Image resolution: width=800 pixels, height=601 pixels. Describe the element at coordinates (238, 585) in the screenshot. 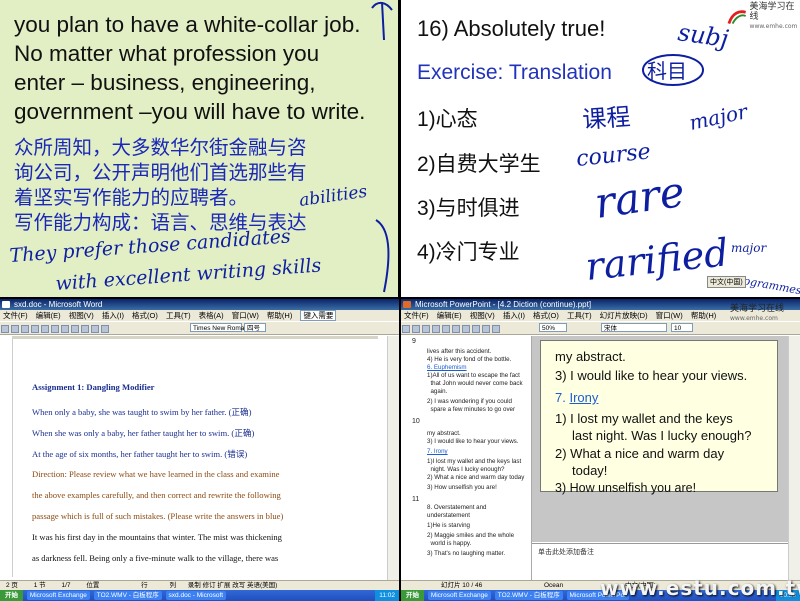

I see `status-overwrite: 改写` at that location.